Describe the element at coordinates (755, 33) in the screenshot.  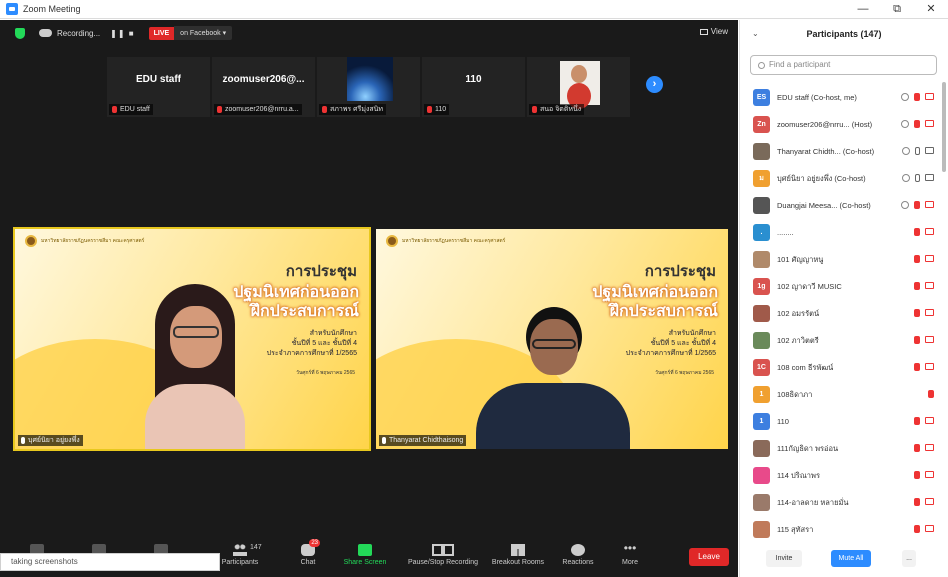
I see `collapse-chevron-icon: ⌄` at that location.